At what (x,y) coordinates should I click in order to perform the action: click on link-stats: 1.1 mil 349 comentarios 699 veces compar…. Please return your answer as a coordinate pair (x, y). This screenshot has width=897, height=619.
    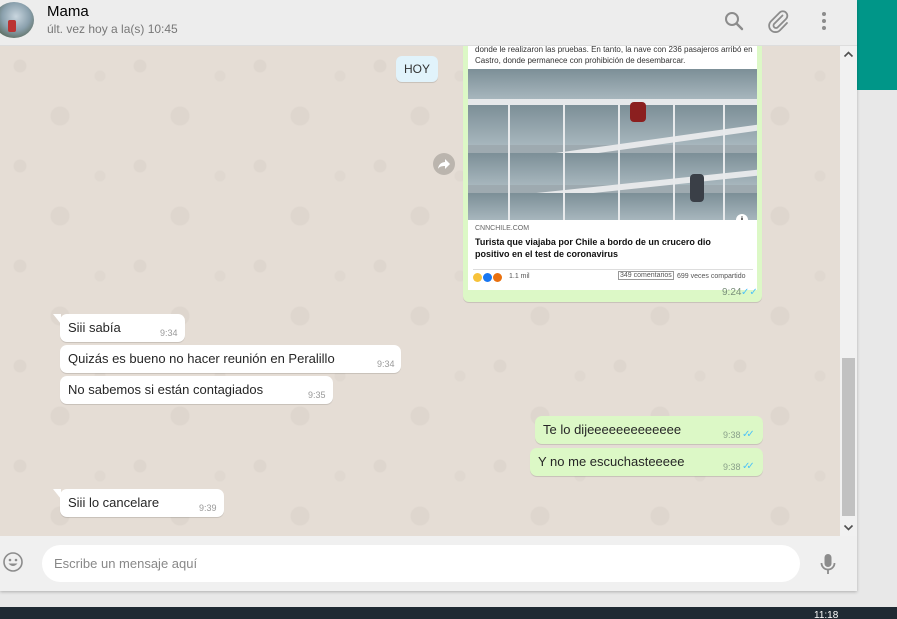
    Looking at the image, I should click on (613, 276).